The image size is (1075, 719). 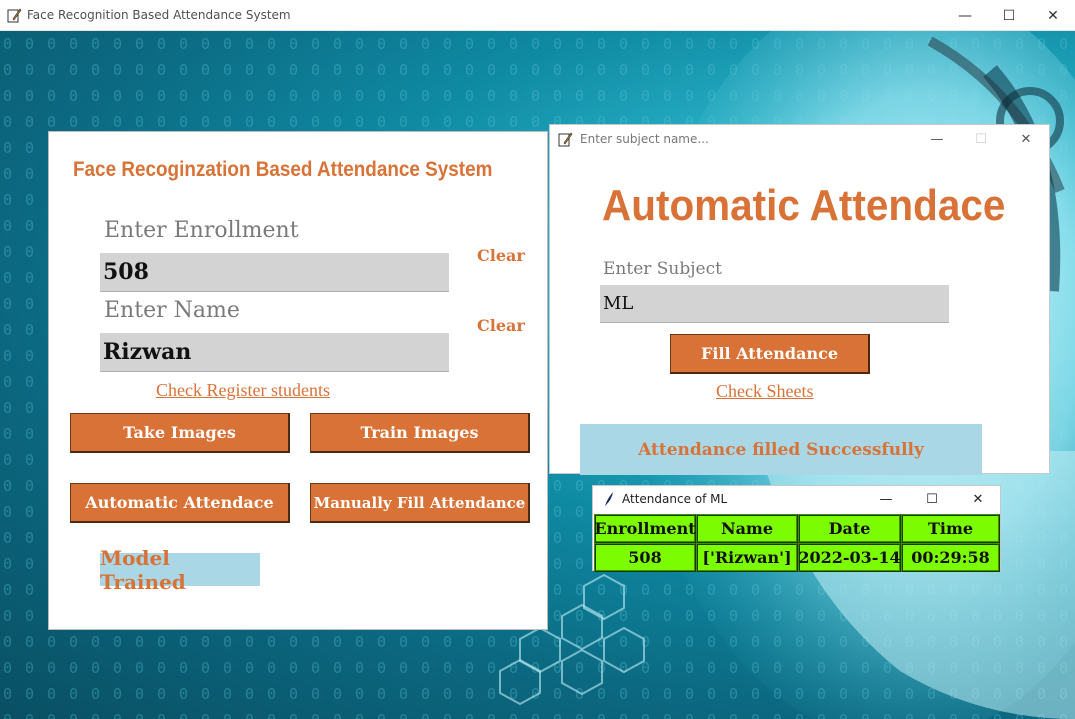 I want to click on subject-close-button: ✕, so click(x=1026, y=139).